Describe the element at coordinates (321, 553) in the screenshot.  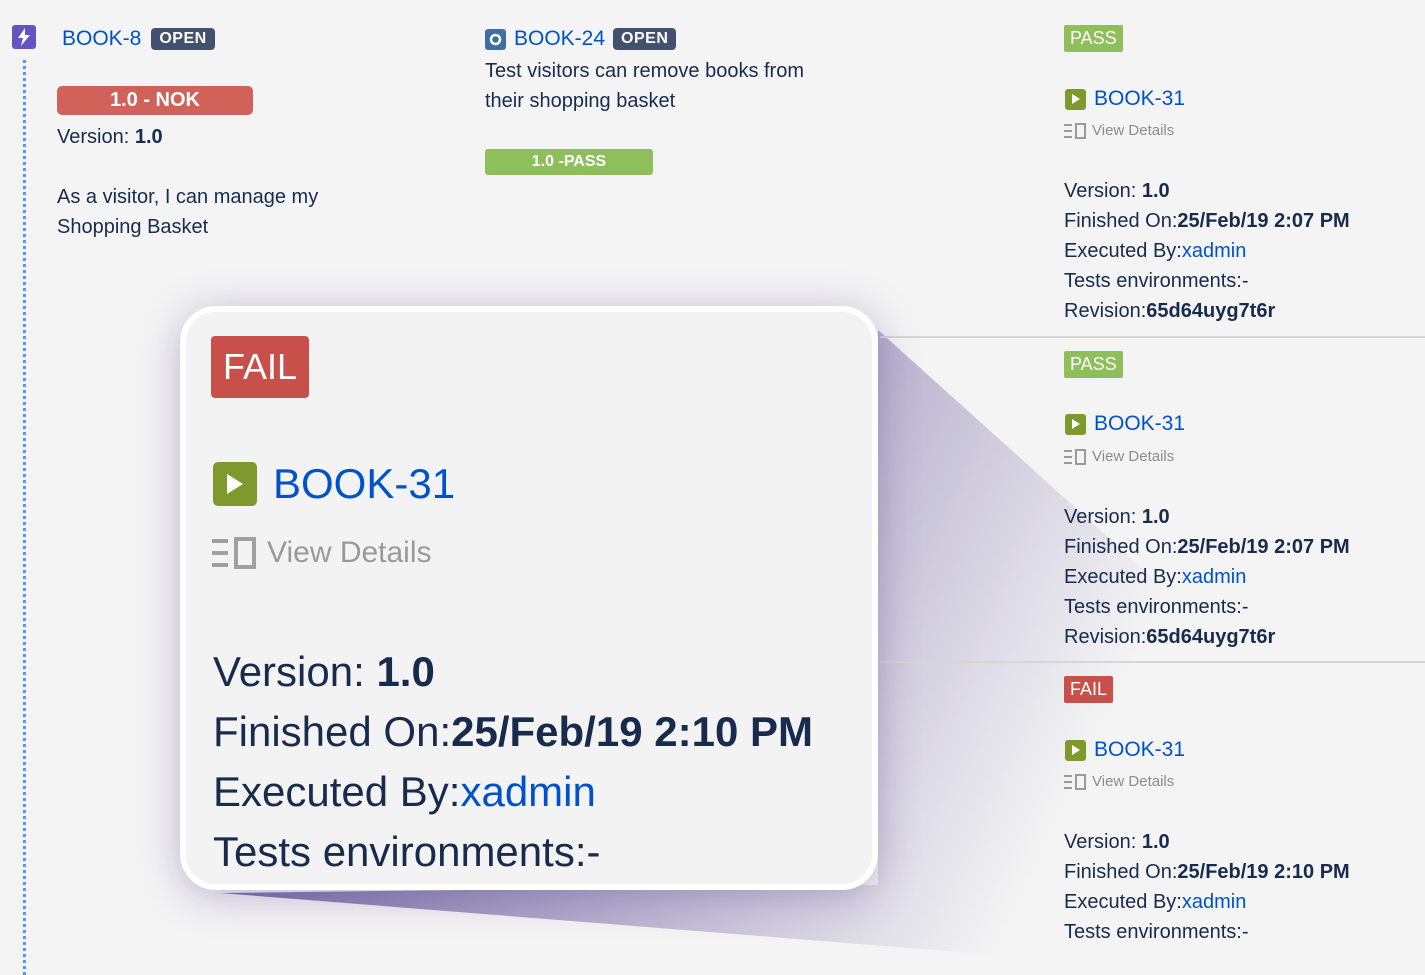
I see `zoom-view-details: View Details` at that location.